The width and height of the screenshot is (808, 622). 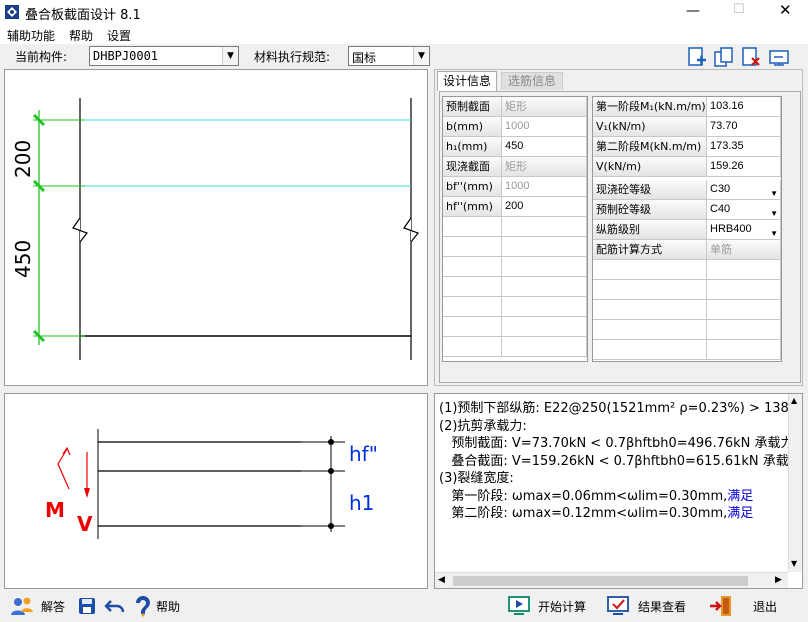 I want to click on copy-component-icon, so click(x=724, y=57).